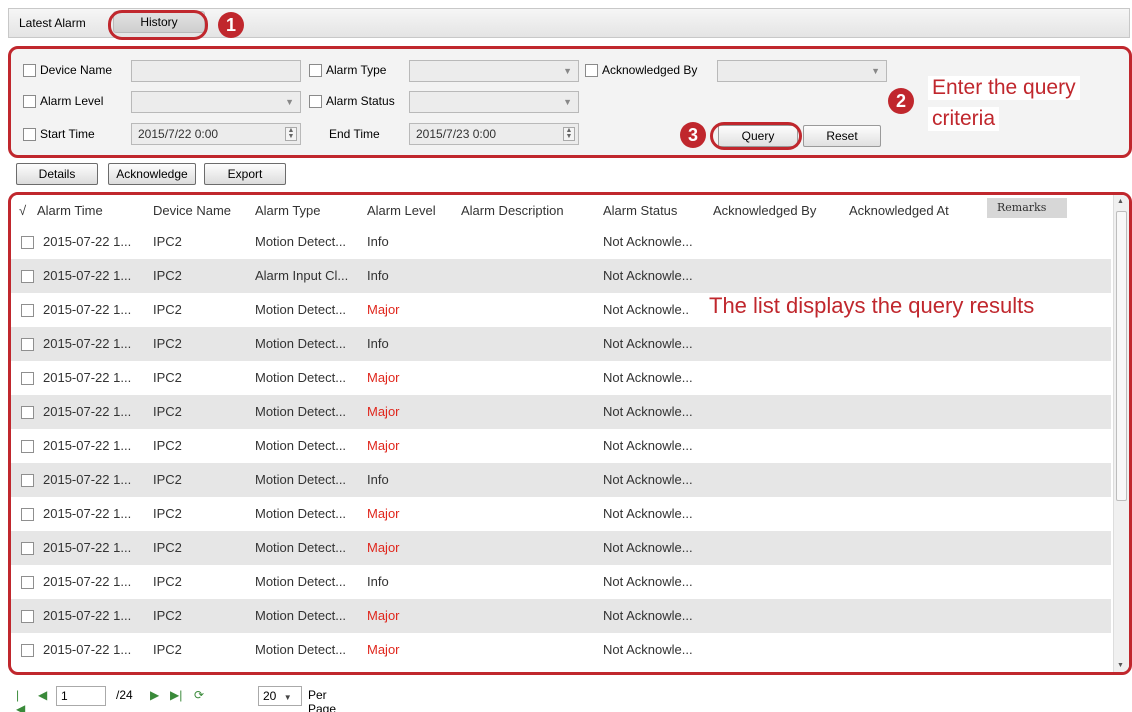  Describe the element at coordinates (63, 101) in the screenshot. I see `alarm-level-filter: Alarm Level` at that location.